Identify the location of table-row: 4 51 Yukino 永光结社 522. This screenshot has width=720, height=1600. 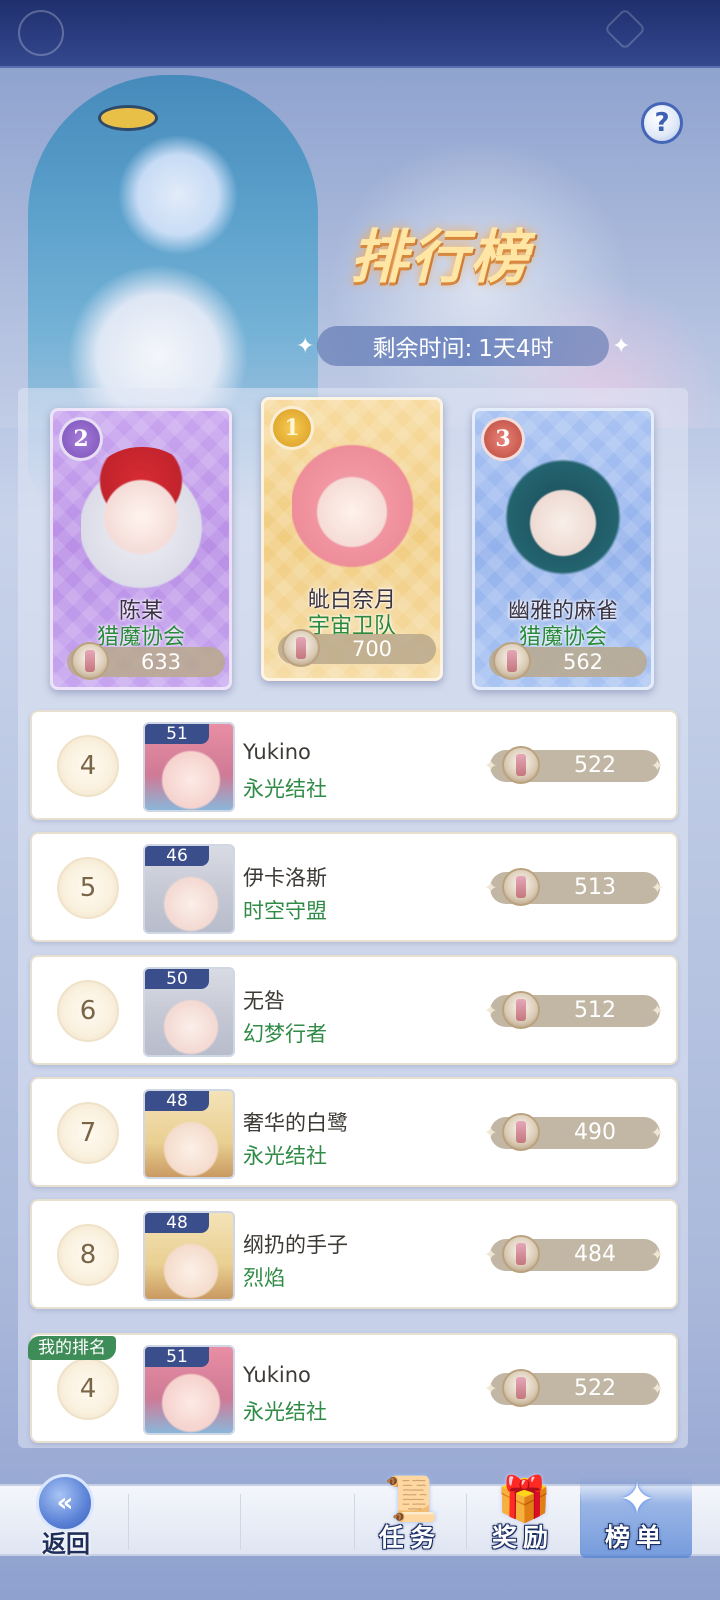
(354, 765).